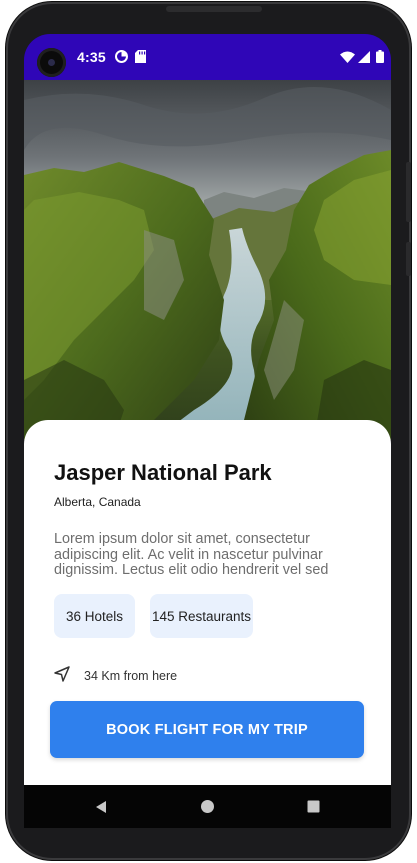 The height and width of the screenshot is (863, 417). What do you see at coordinates (51, 62) in the screenshot?
I see `front-camera` at bounding box center [51, 62].